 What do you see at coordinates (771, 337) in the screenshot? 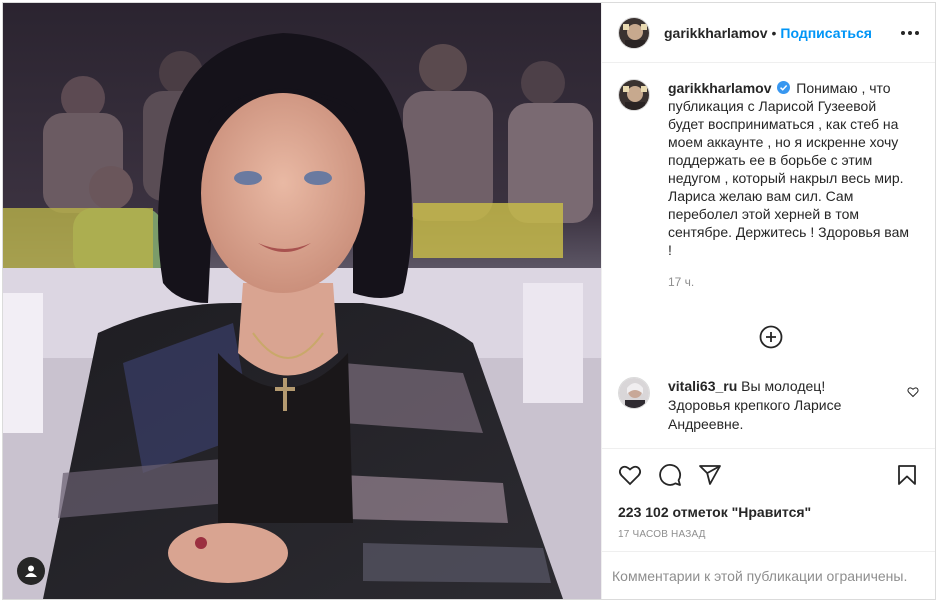
I see `plus-circle-icon` at bounding box center [771, 337].